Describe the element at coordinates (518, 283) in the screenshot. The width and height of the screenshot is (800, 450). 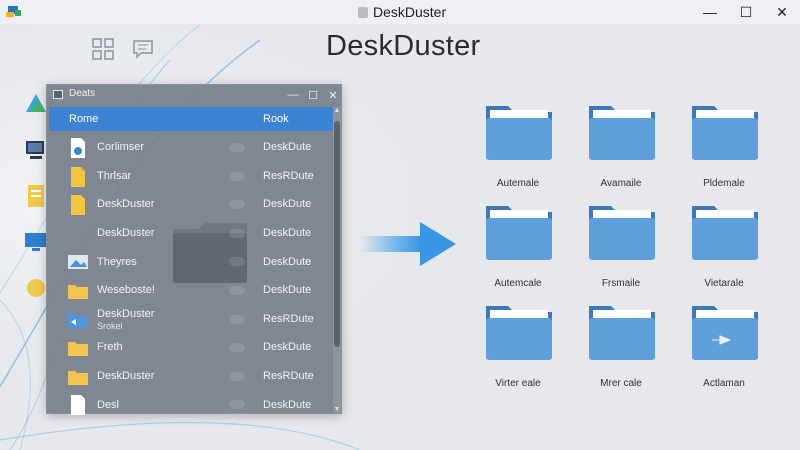
I see `folder-label: Autemcale` at that location.